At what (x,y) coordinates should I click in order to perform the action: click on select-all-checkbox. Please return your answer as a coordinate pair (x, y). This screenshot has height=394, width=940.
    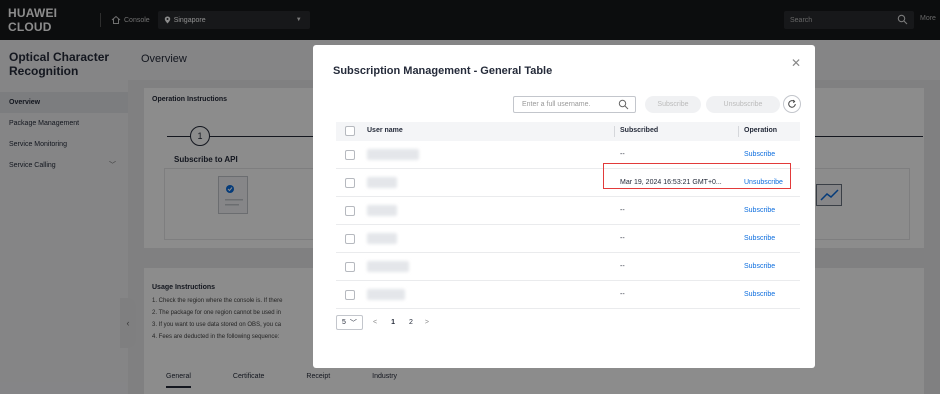
    Looking at the image, I should click on (350, 131).